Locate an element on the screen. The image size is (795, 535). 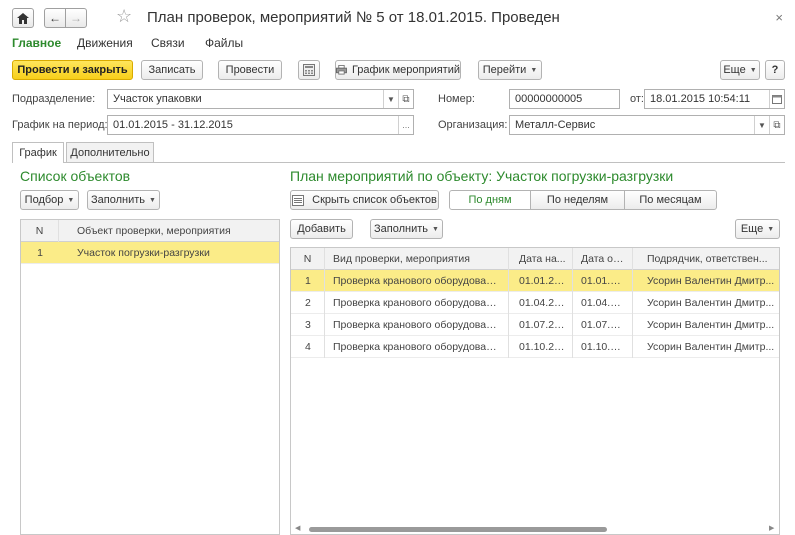
scroll-right-icon: ▶ is located at coordinates (771, 528).